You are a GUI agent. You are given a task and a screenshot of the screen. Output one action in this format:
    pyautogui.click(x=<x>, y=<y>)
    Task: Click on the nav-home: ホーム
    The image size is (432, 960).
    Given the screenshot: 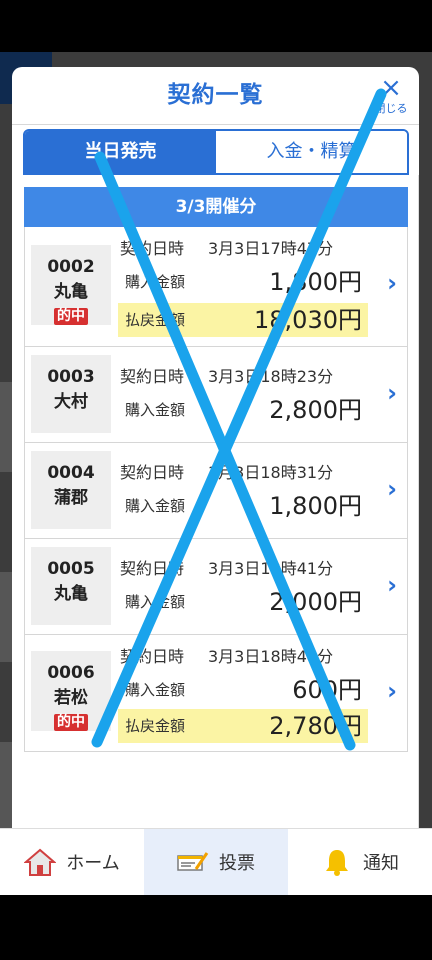 What is the action you would take?
    pyautogui.click(x=72, y=862)
    